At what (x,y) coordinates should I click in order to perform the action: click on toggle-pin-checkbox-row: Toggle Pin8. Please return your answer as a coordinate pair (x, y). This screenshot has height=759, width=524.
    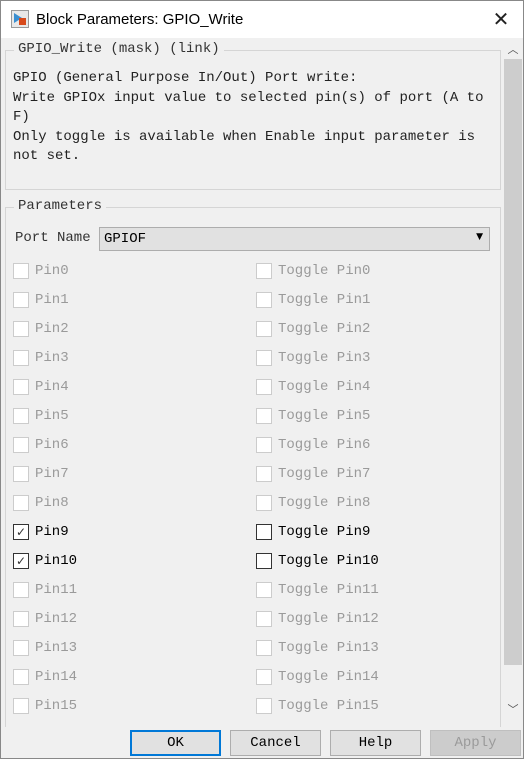
    Looking at the image, I should click on (313, 503).